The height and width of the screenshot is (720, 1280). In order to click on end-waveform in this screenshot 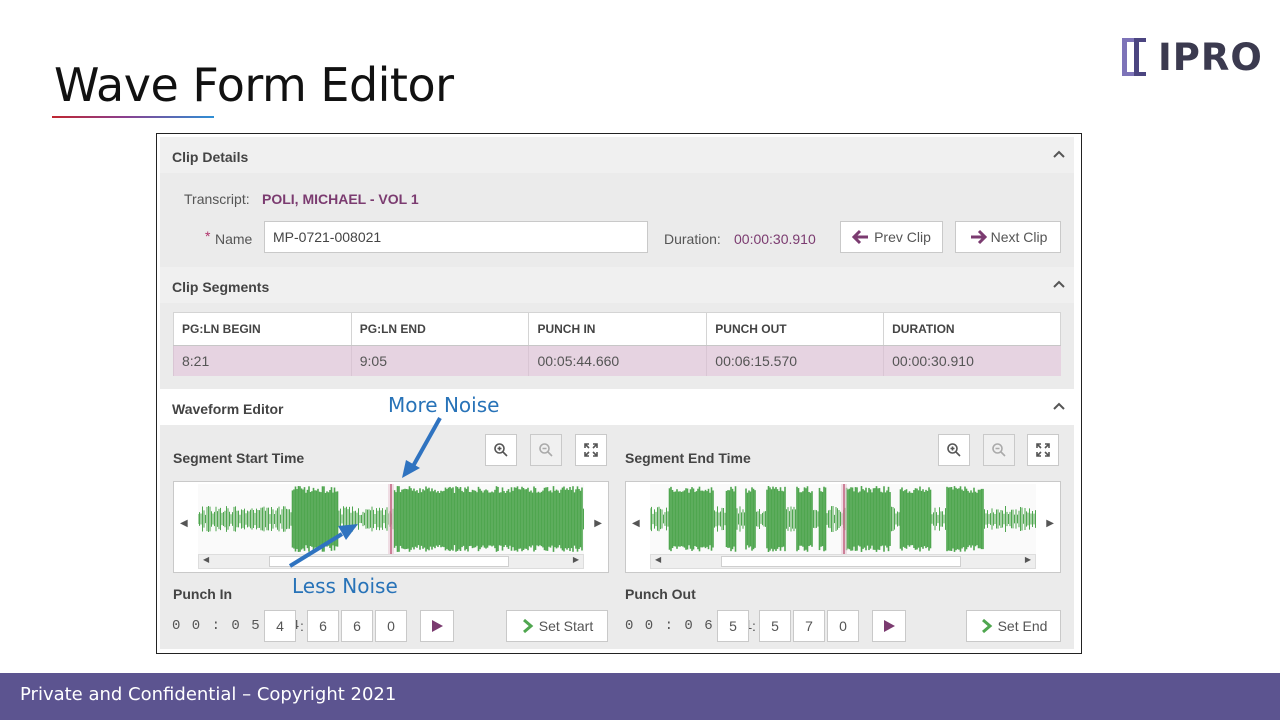, I will do `click(843, 519)`.